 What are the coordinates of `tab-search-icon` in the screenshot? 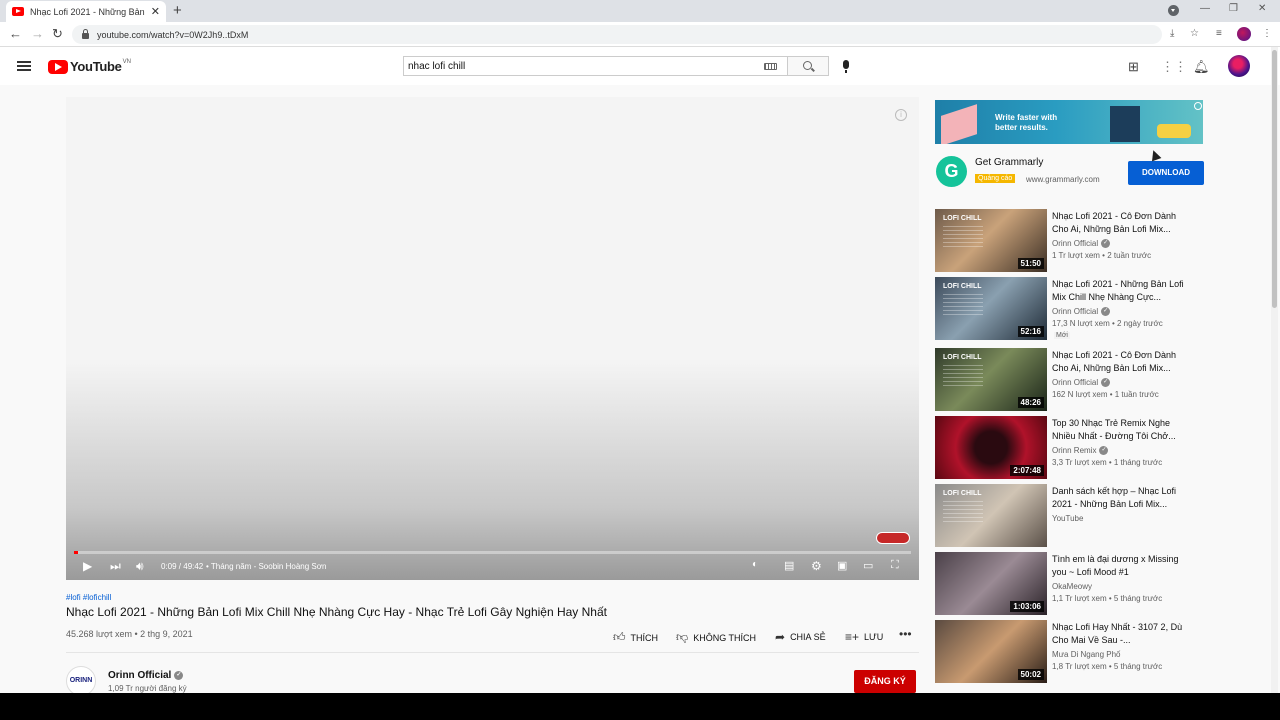 It's located at (1173, 10).